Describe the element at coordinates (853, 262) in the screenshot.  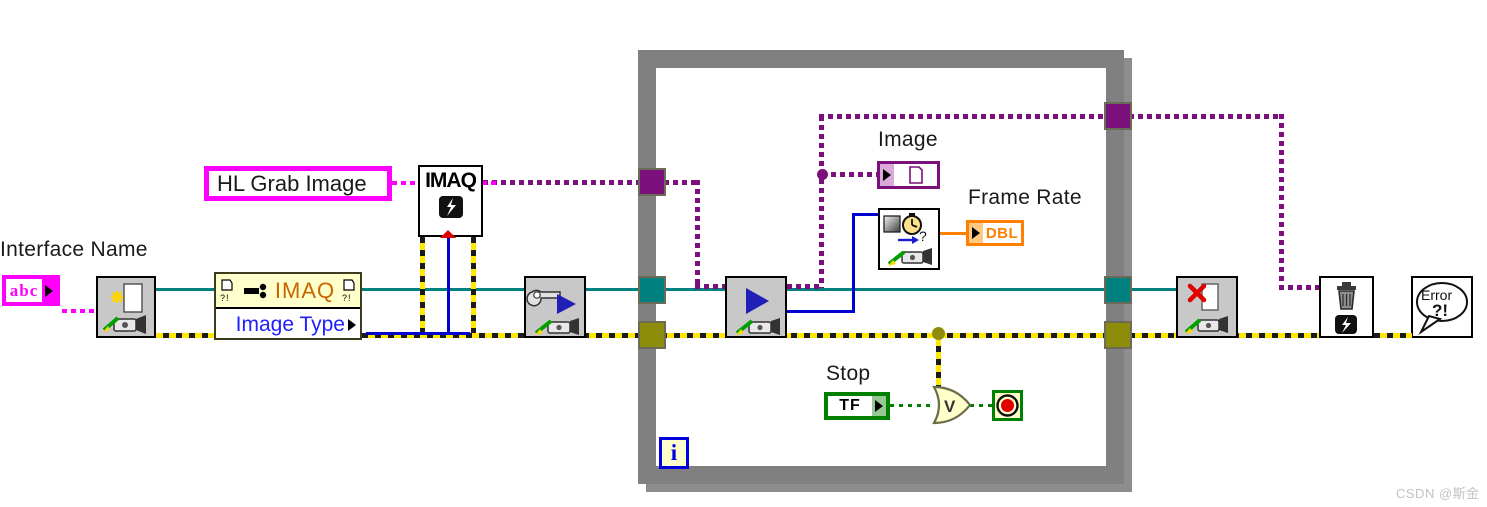
I see `wire-frame-rate-up` at that location.